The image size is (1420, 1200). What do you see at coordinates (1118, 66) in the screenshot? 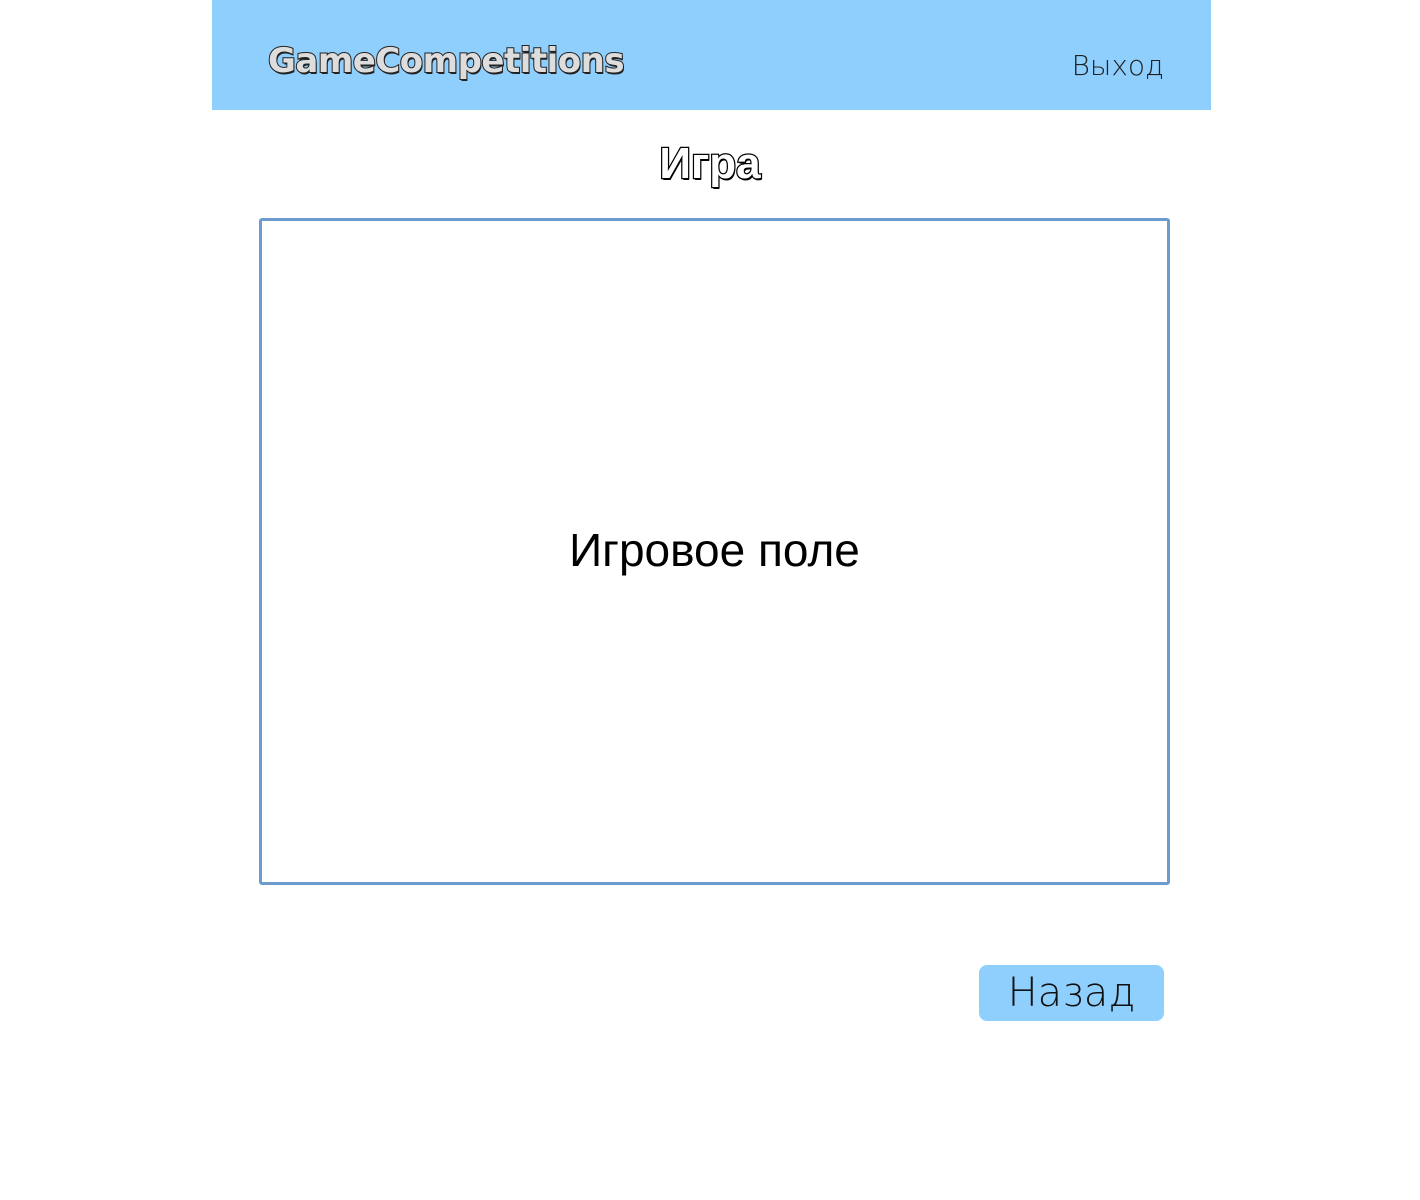
I see `logout-link: Выход` at bounding box center [1118, 66].